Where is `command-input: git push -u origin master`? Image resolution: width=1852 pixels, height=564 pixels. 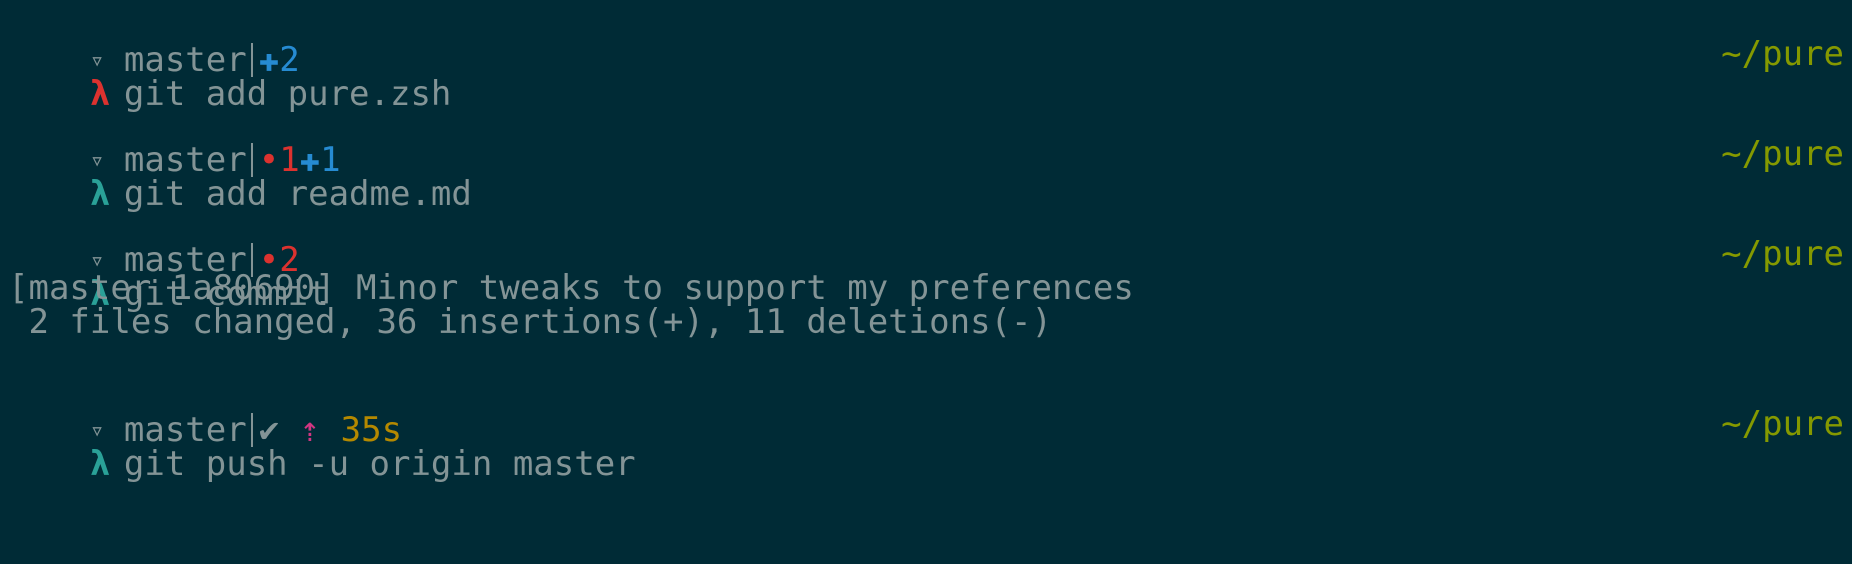 command-input: git push -u origin master is located at coordinates (380, 464).